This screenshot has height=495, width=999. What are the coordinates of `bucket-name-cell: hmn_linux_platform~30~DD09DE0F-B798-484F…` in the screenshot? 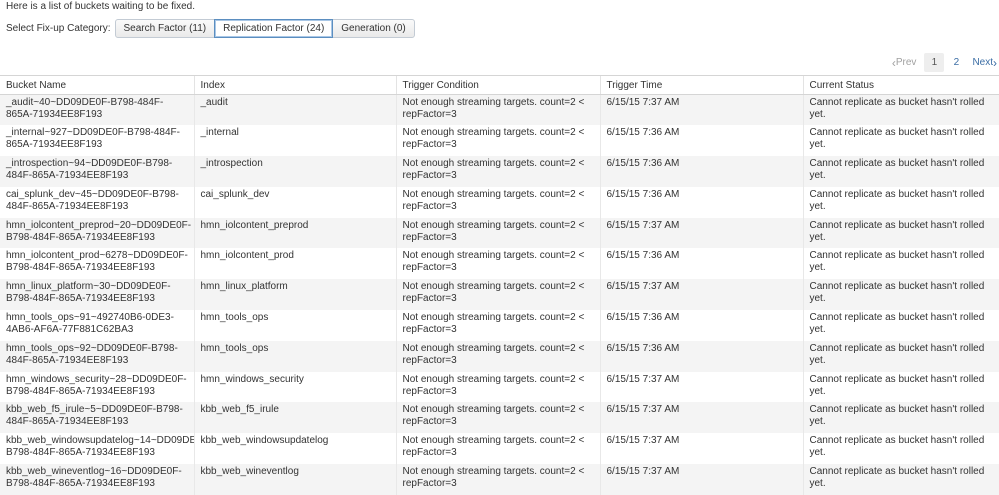 It's located at (97, 295).